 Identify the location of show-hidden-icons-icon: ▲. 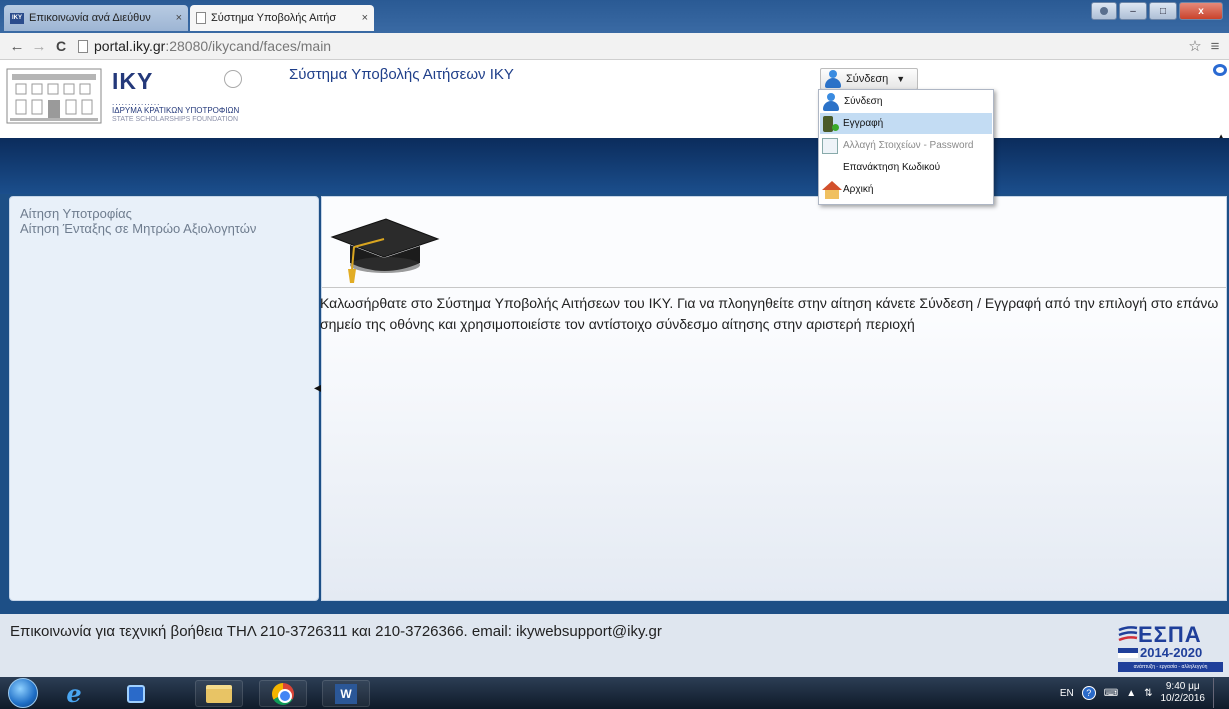
(1131, 693).